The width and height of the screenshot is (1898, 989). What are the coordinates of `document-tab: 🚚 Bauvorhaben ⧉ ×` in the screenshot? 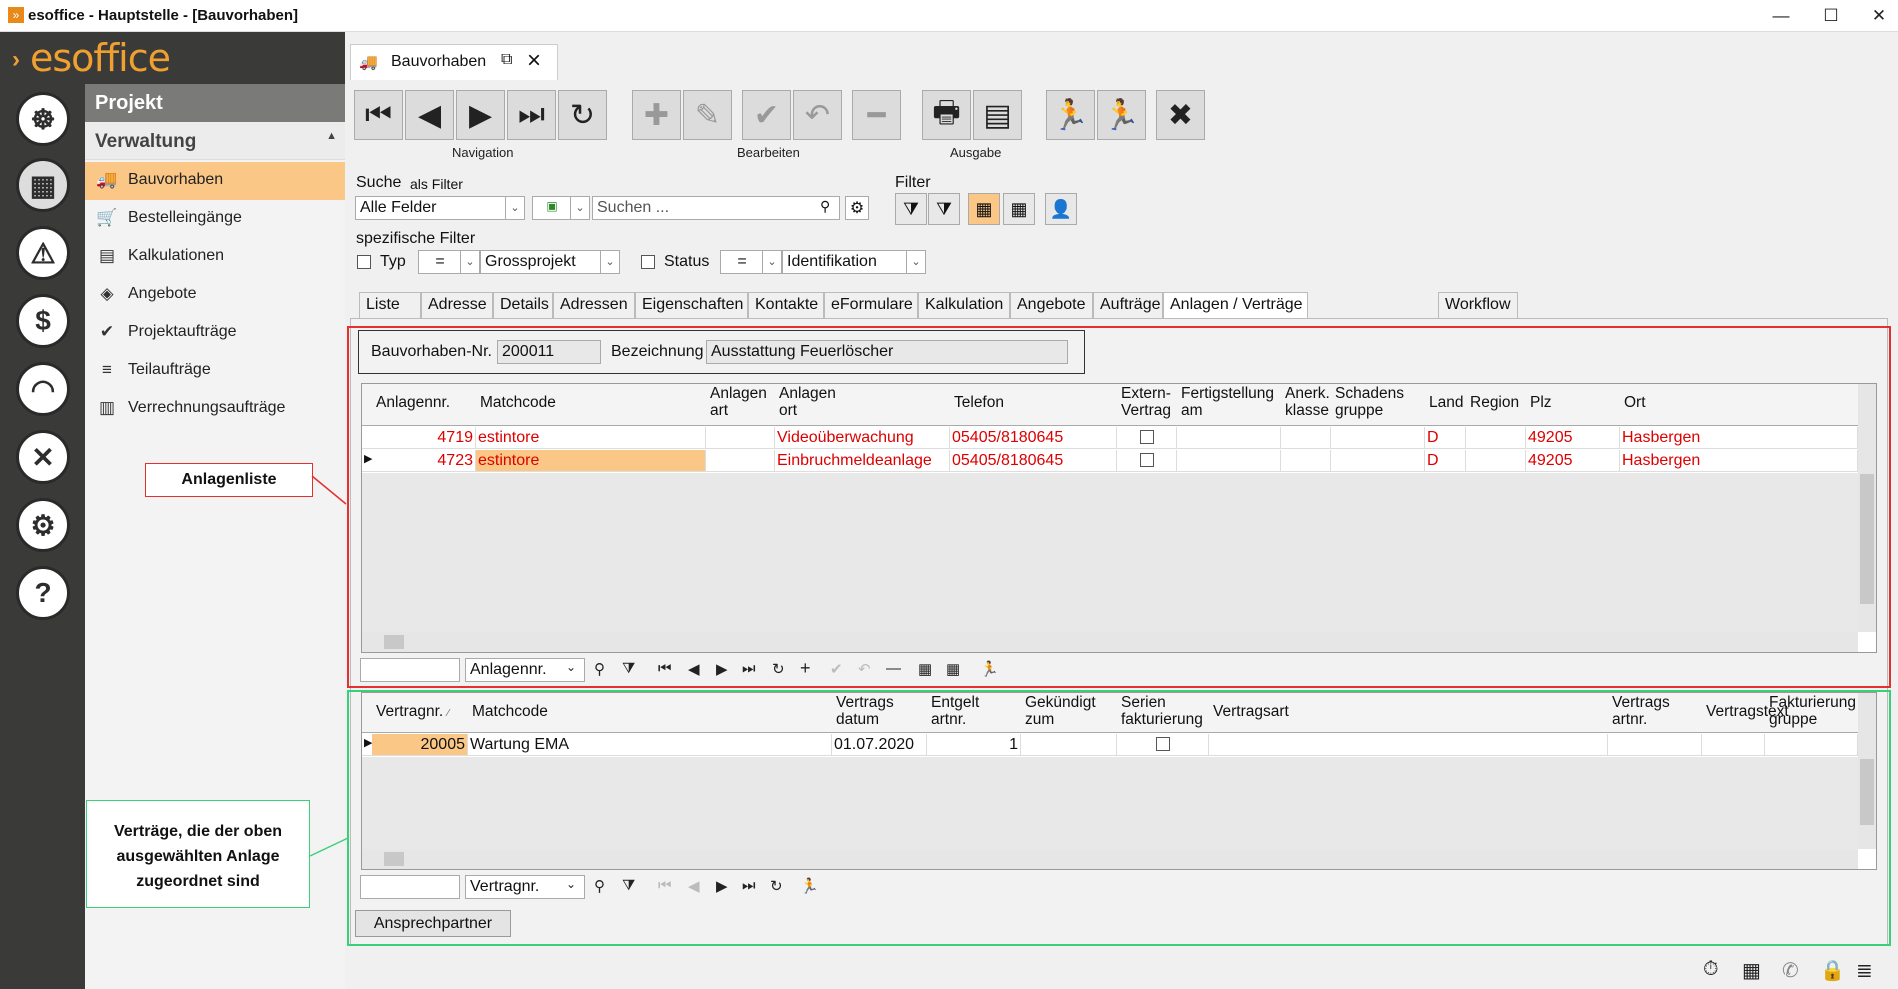 It's located at (454, 62).